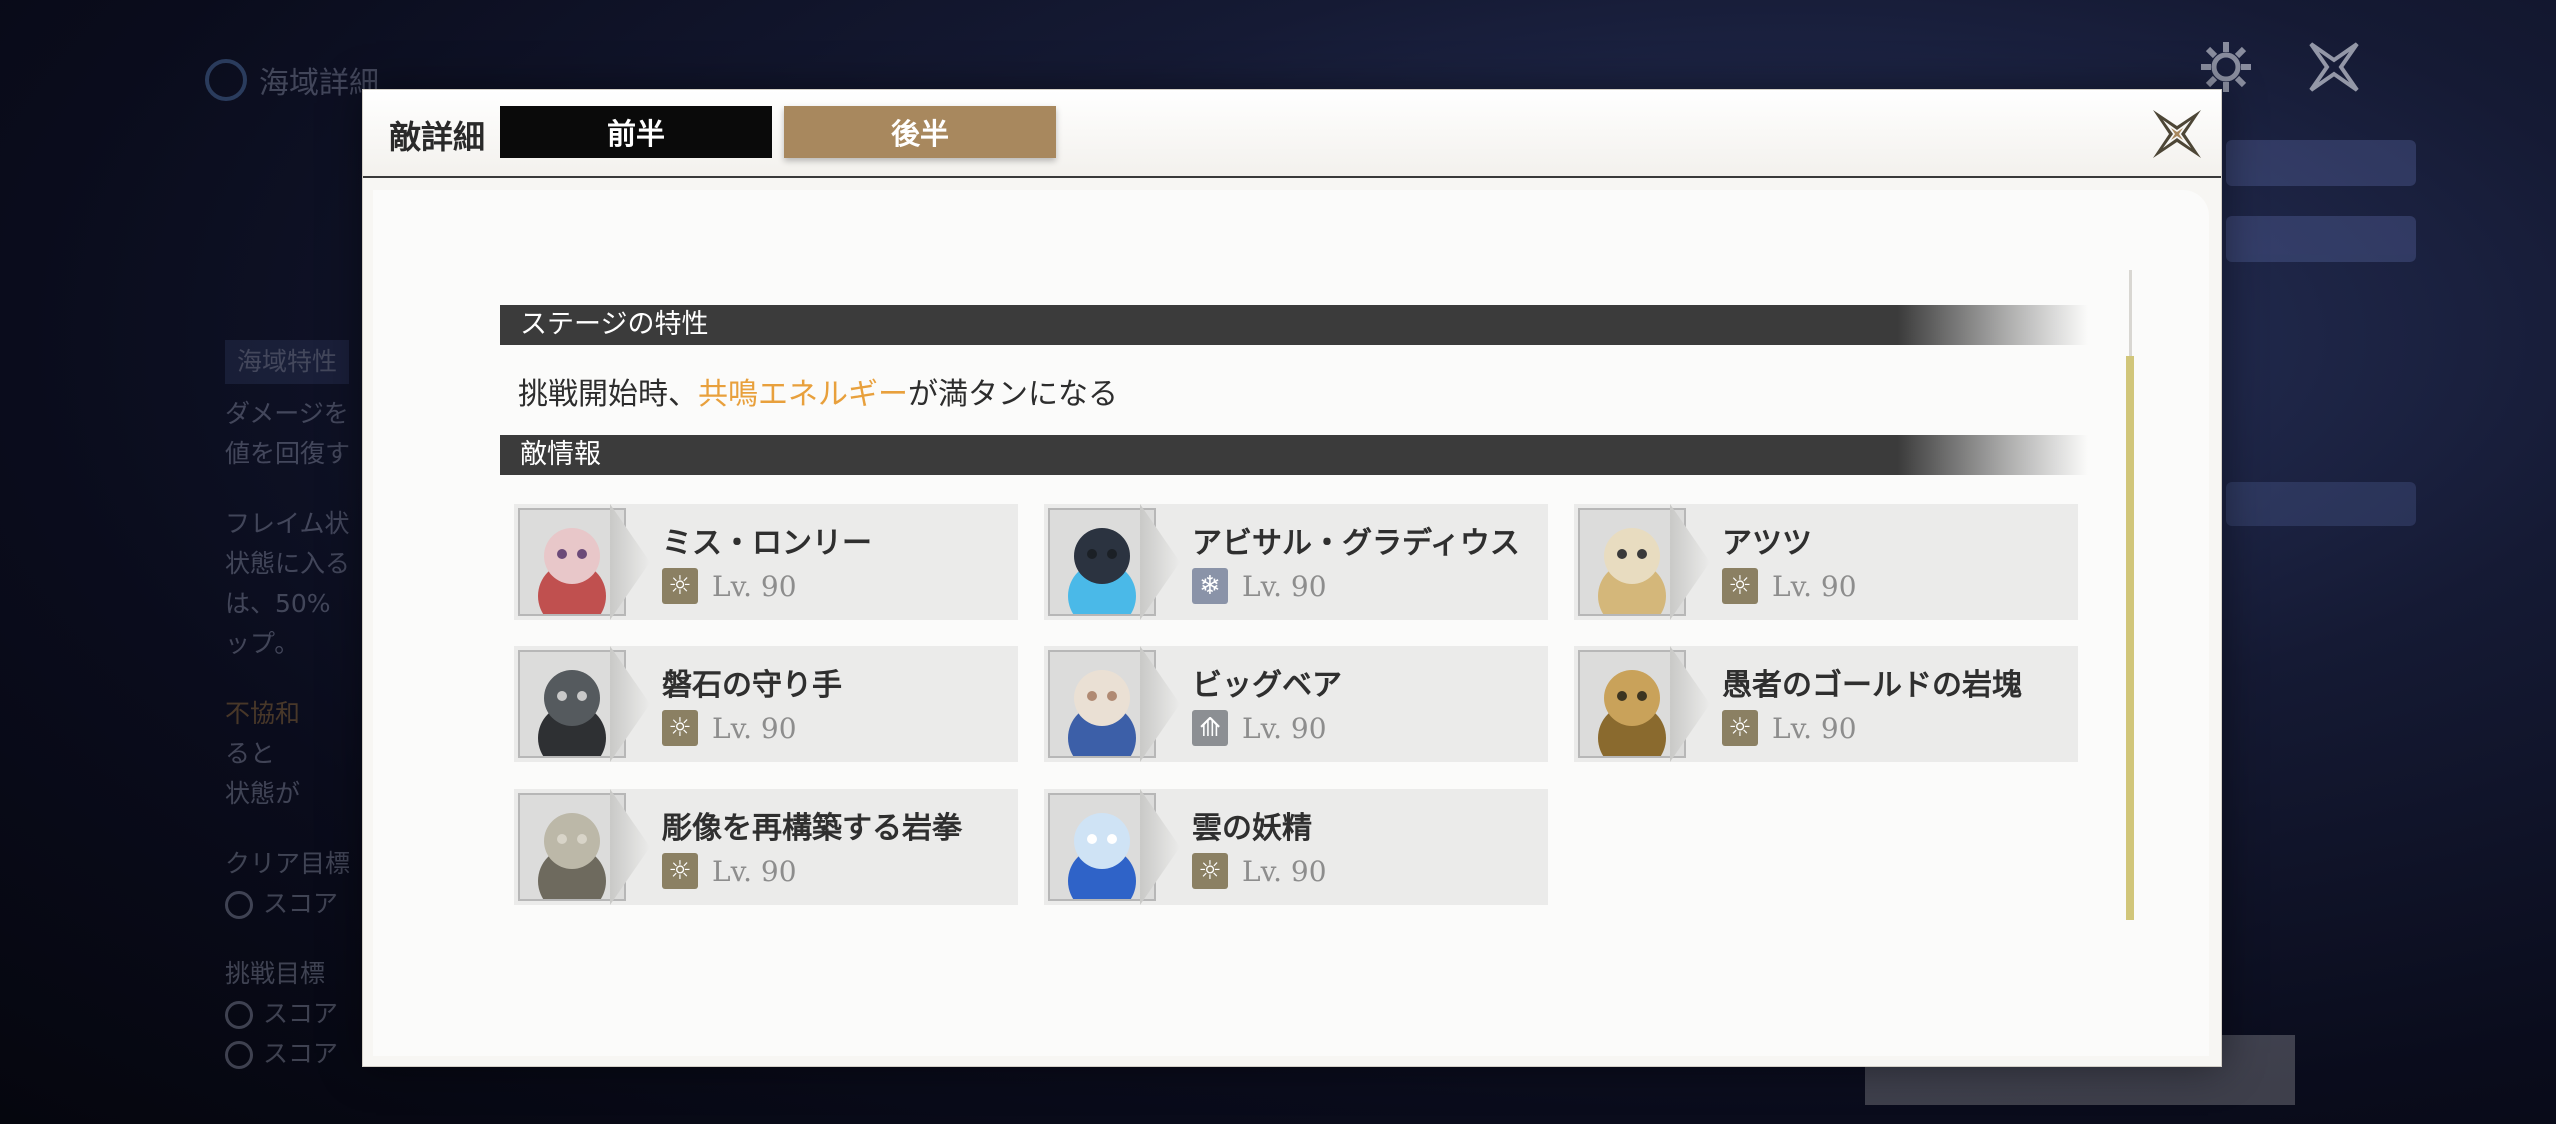 The image size is (2556, 1124). I want to click on enemy-card: ミス・ロンリー ☼ Lv. 90, so click(766, 562).